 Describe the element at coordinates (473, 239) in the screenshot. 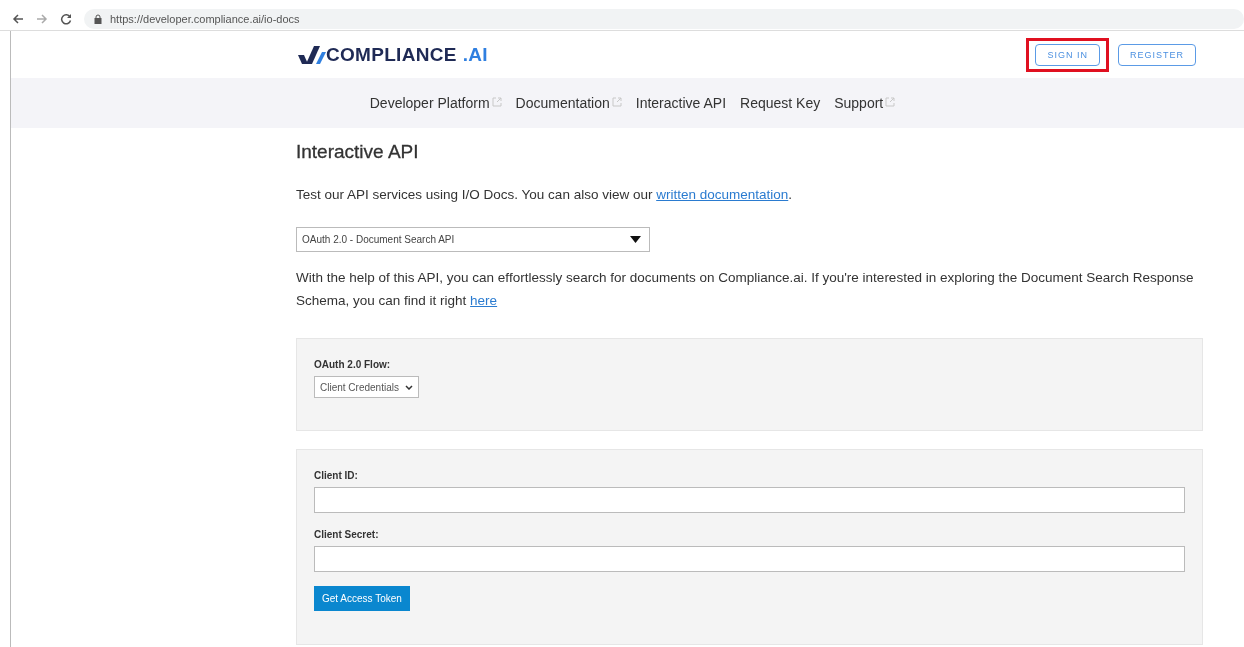

I see `api-select: OAuth 2.0 - Document Search API` at that location.